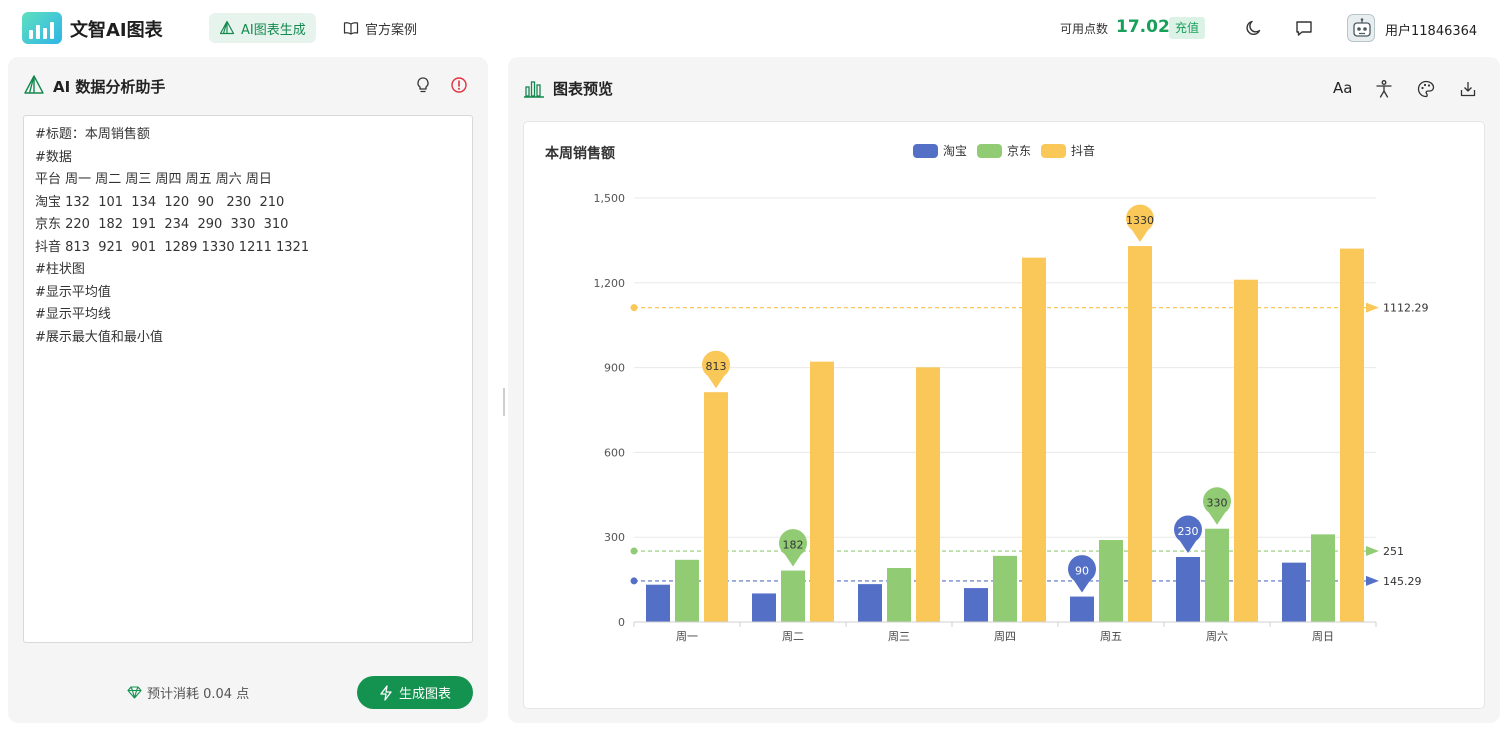  I want to click on cost-text: 预计消耗 0.04 点, so click(198, 694).